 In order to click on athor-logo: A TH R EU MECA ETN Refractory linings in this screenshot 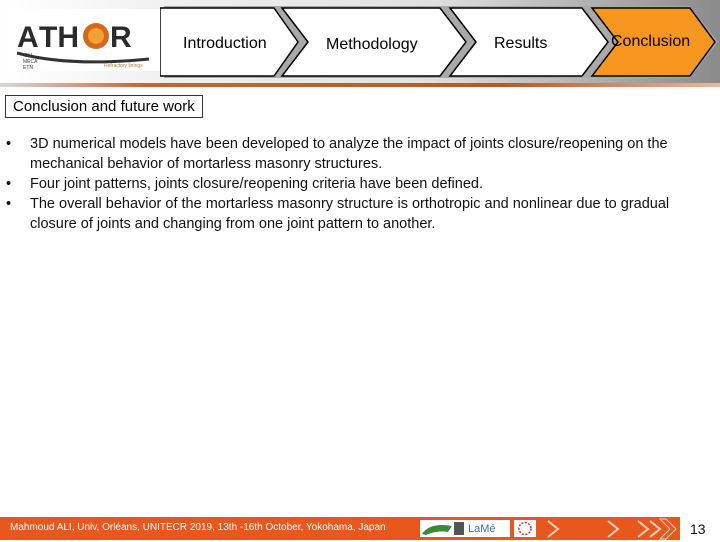, I will do `click(85, 40)`.